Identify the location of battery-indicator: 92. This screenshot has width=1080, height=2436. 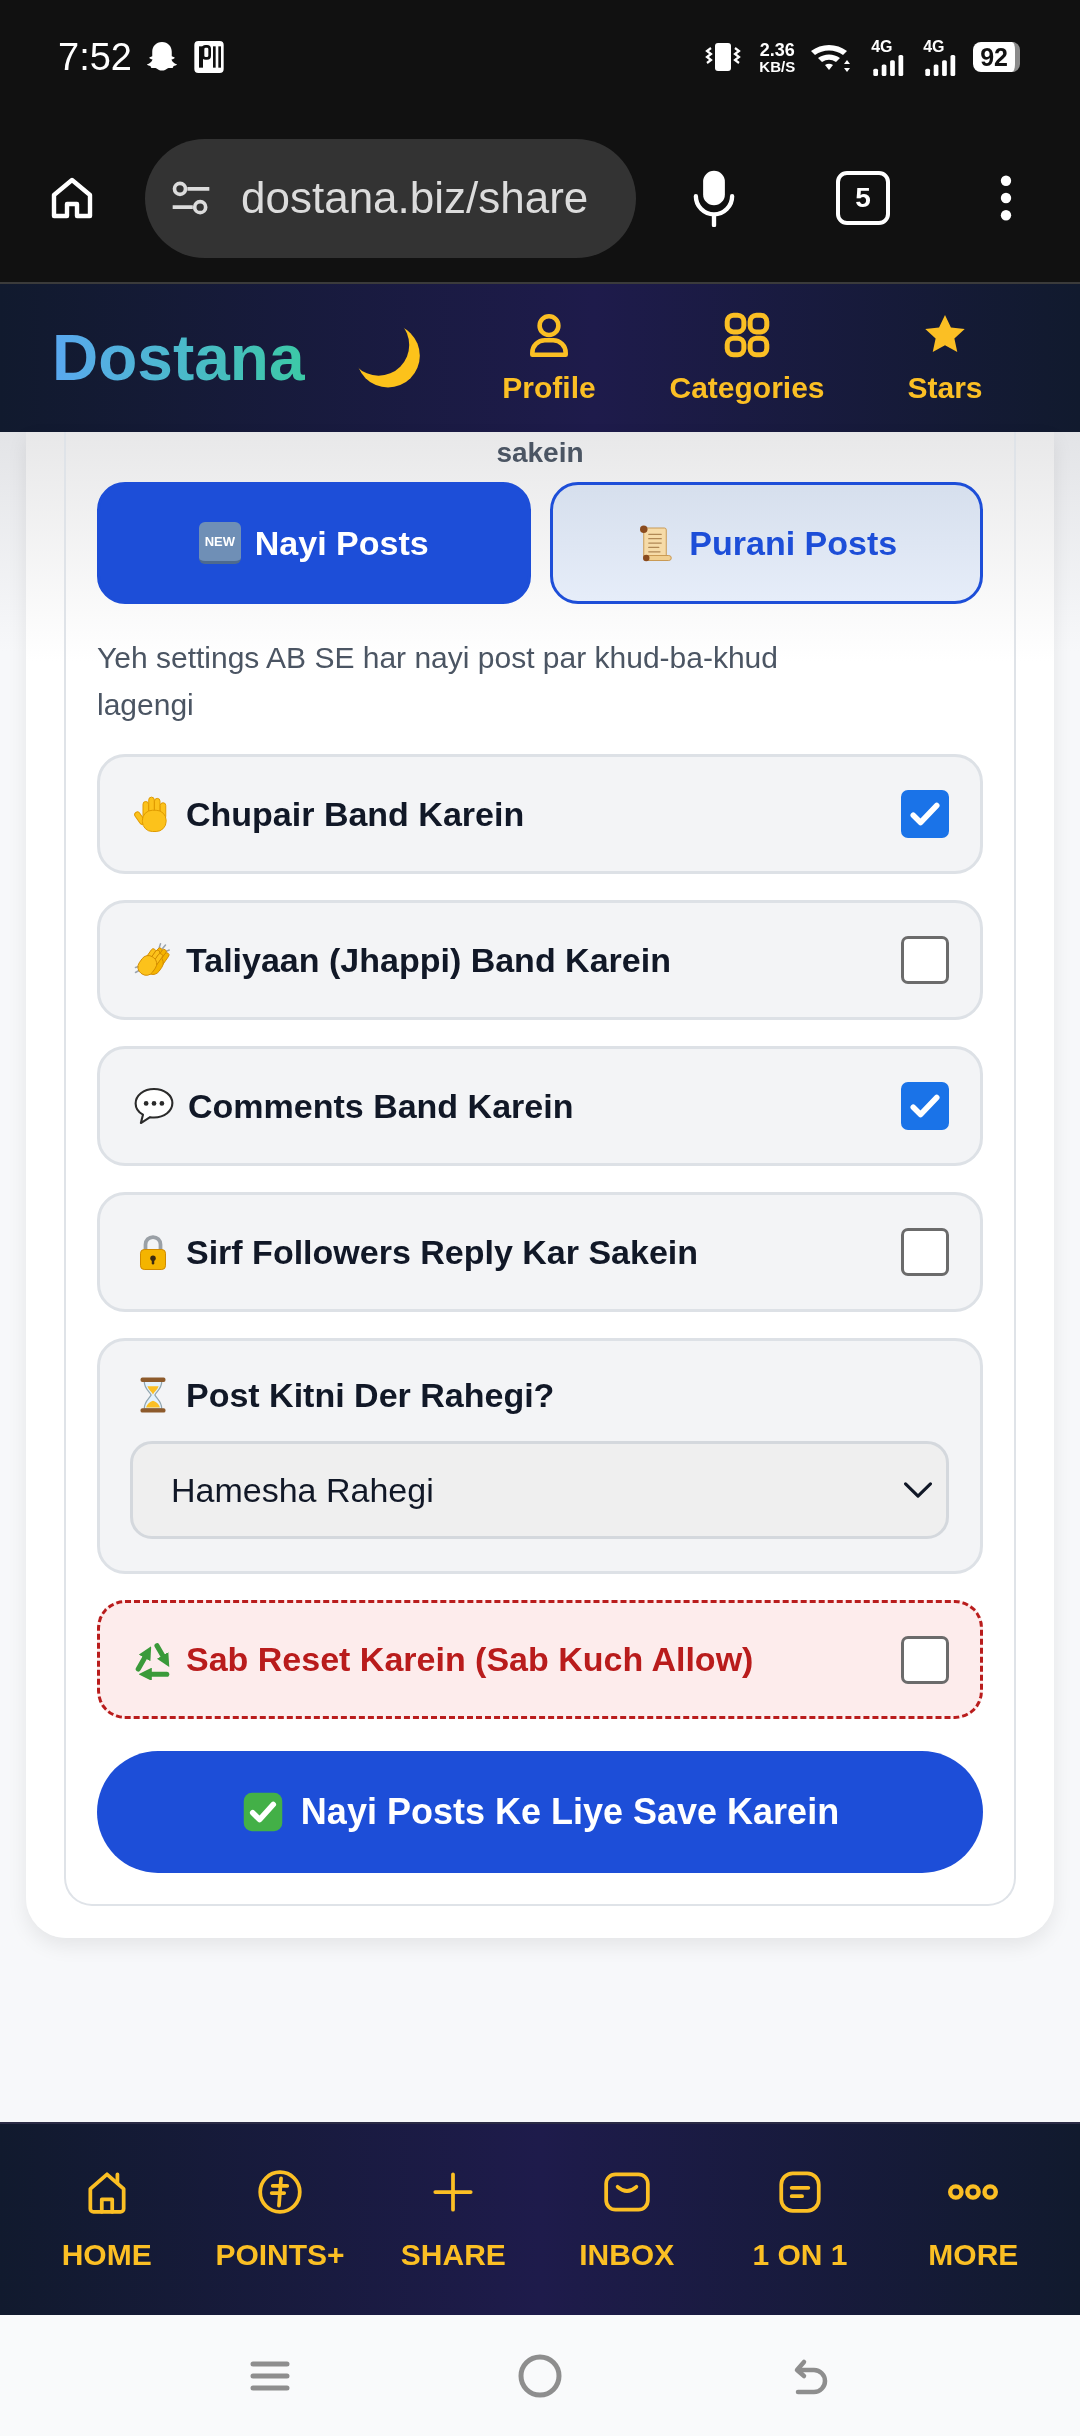
(996, 57).